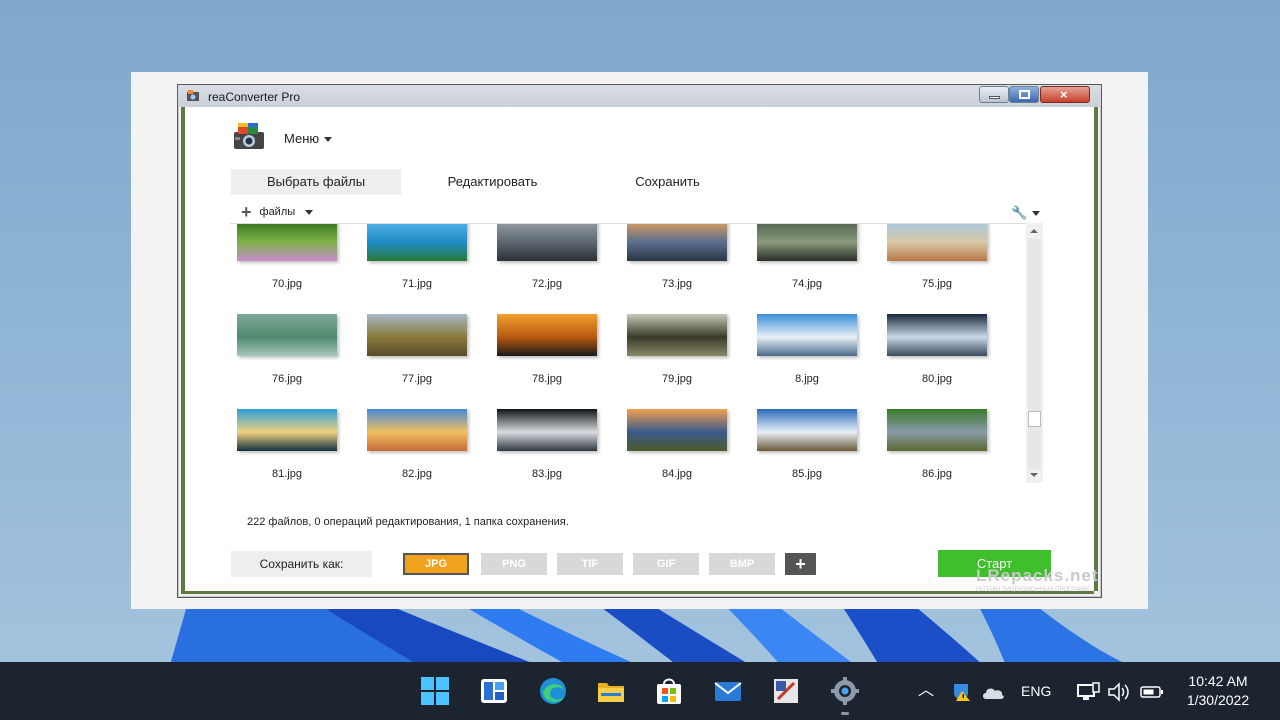  Describe the element at coordinates (937, 379) in the screenshot. I see `file-name: 80.jpg` at that location.